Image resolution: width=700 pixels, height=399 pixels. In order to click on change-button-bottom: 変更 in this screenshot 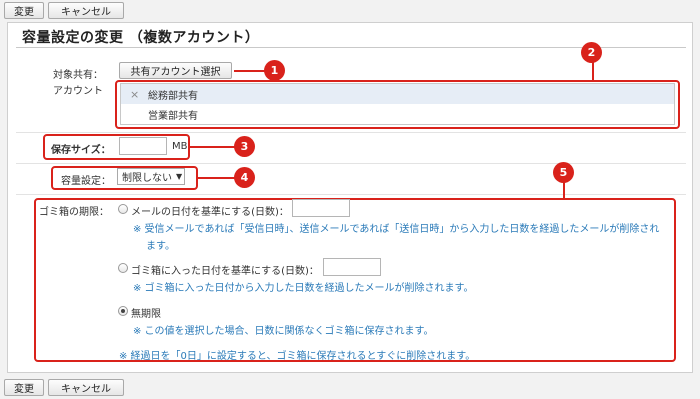, I will do `click(24, 387)`.